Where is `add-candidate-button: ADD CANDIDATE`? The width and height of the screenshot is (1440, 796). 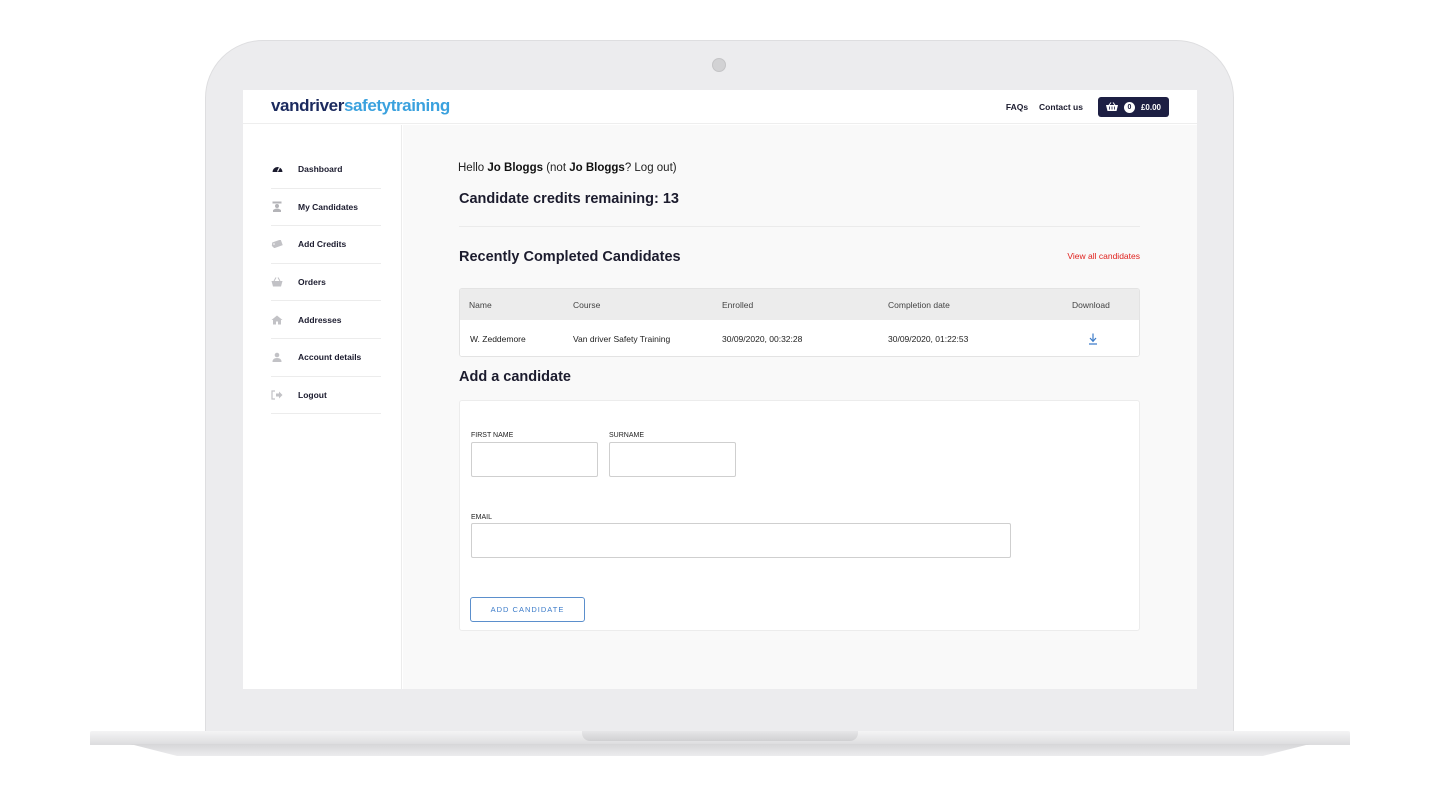
add-candidate-button: ADD CANDIDATE is located at coordinates (527, 609).